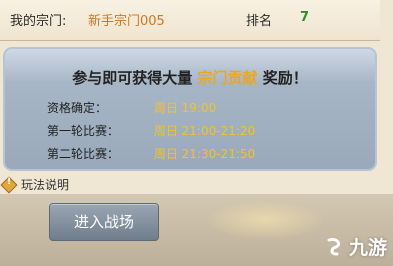  What do you see at coordinates (259, 21) in the screenshot?
I see `rank-label: 排名` at bounding box center [259, 21].